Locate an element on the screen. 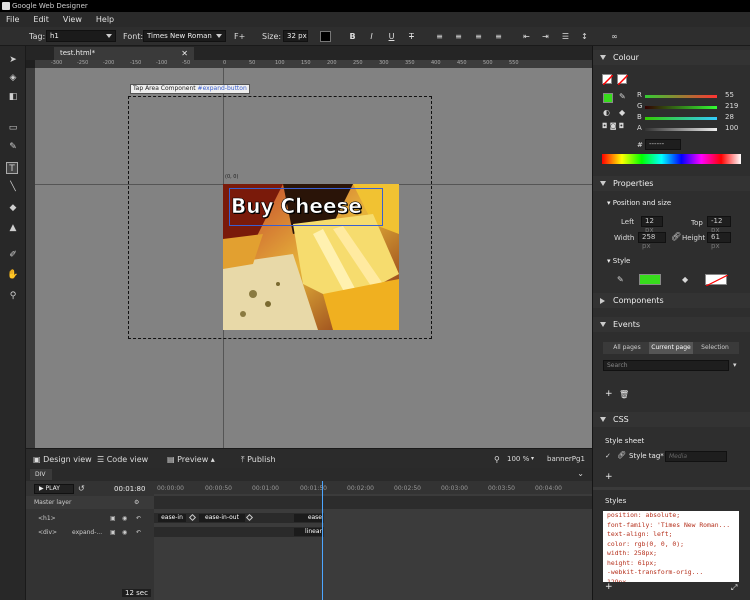 This screenshot has width=750, height=600. loop-icon: ↺ is located at coordinates (81, 488).